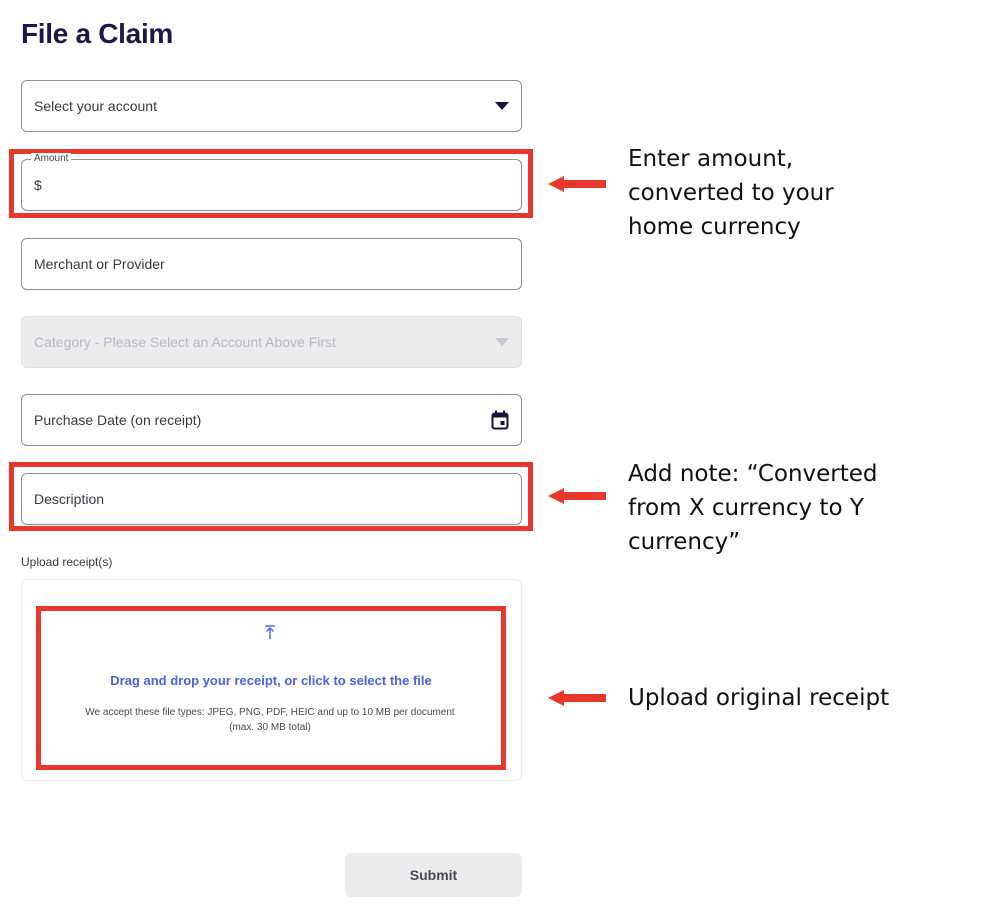 Image resolution: width=982 pixels, height=912 pixels. Describe the element at coordinates (433, 875) in the screenshot. I see `submit-button: Submit` at that location.